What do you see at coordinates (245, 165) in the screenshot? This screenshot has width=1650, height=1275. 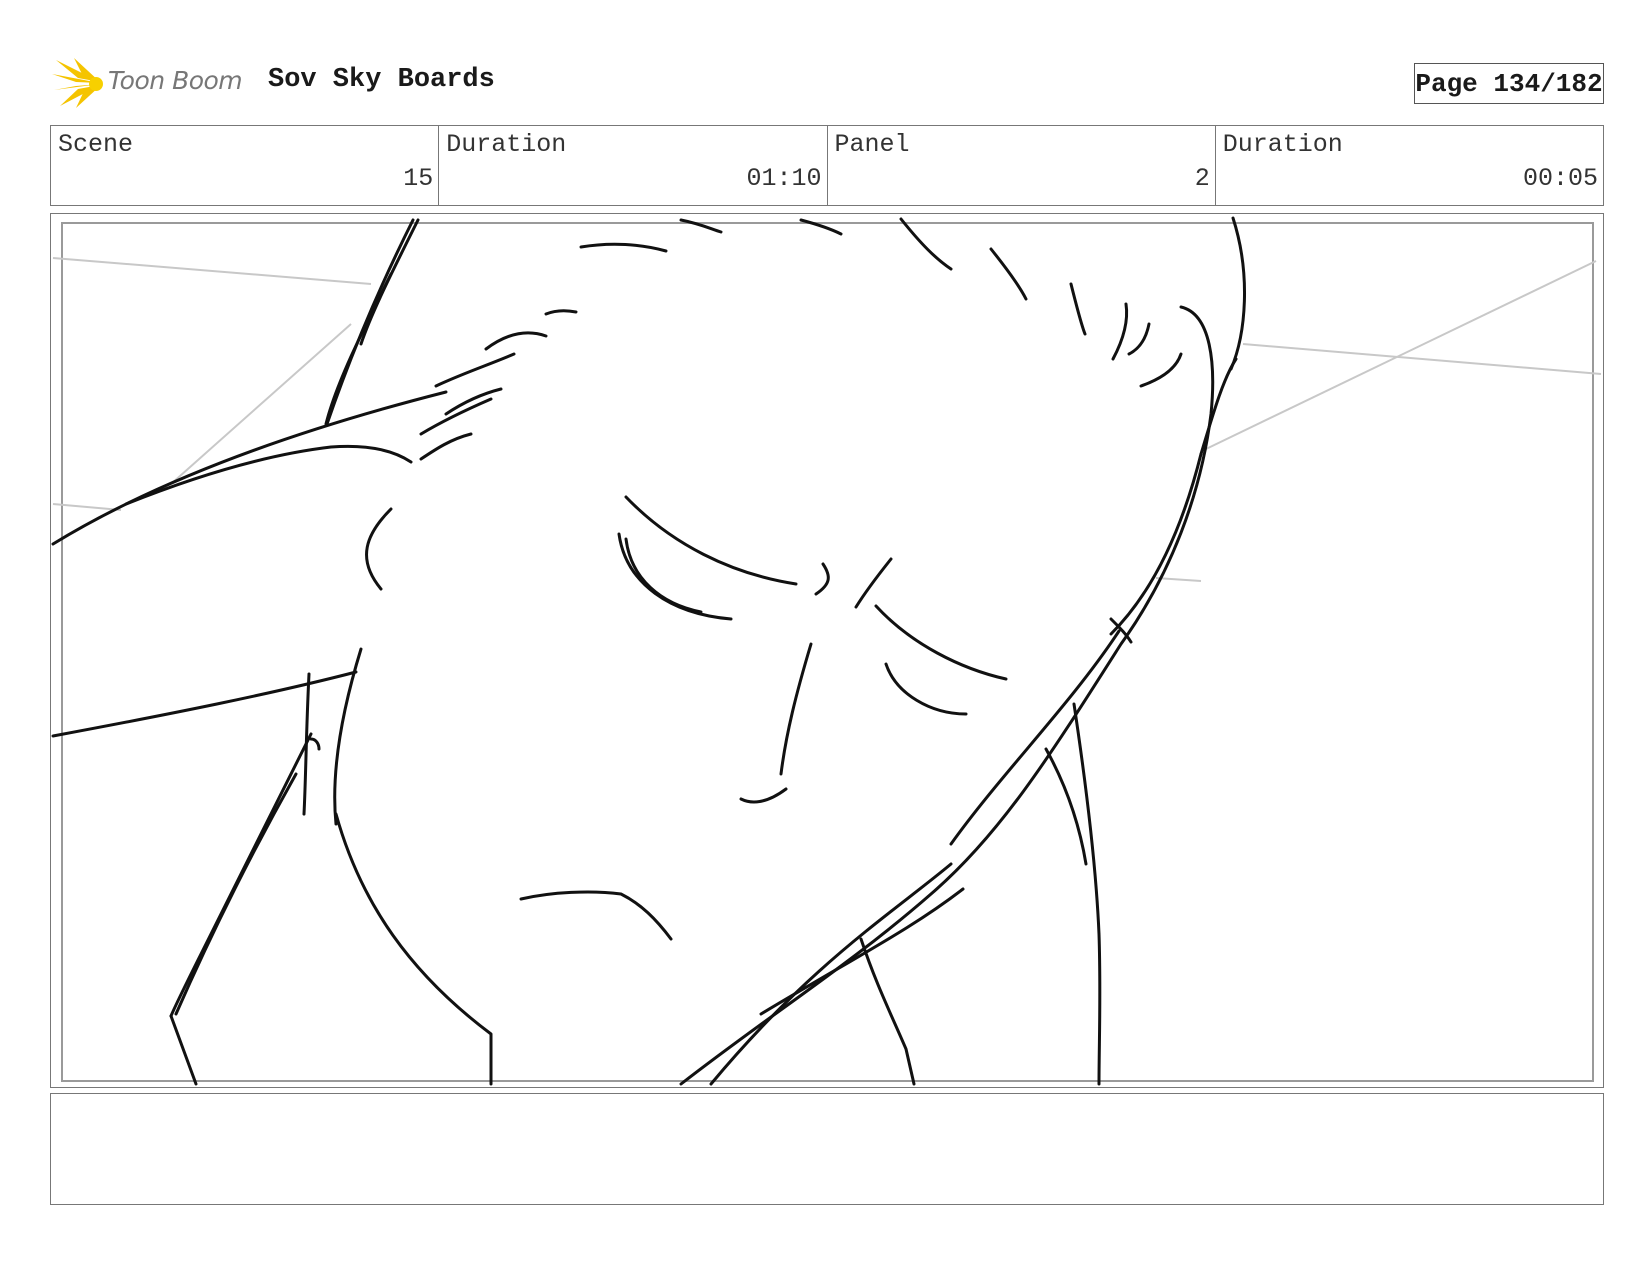 I see `scene-cell: Scene 15` at bounding box center [245, 165].